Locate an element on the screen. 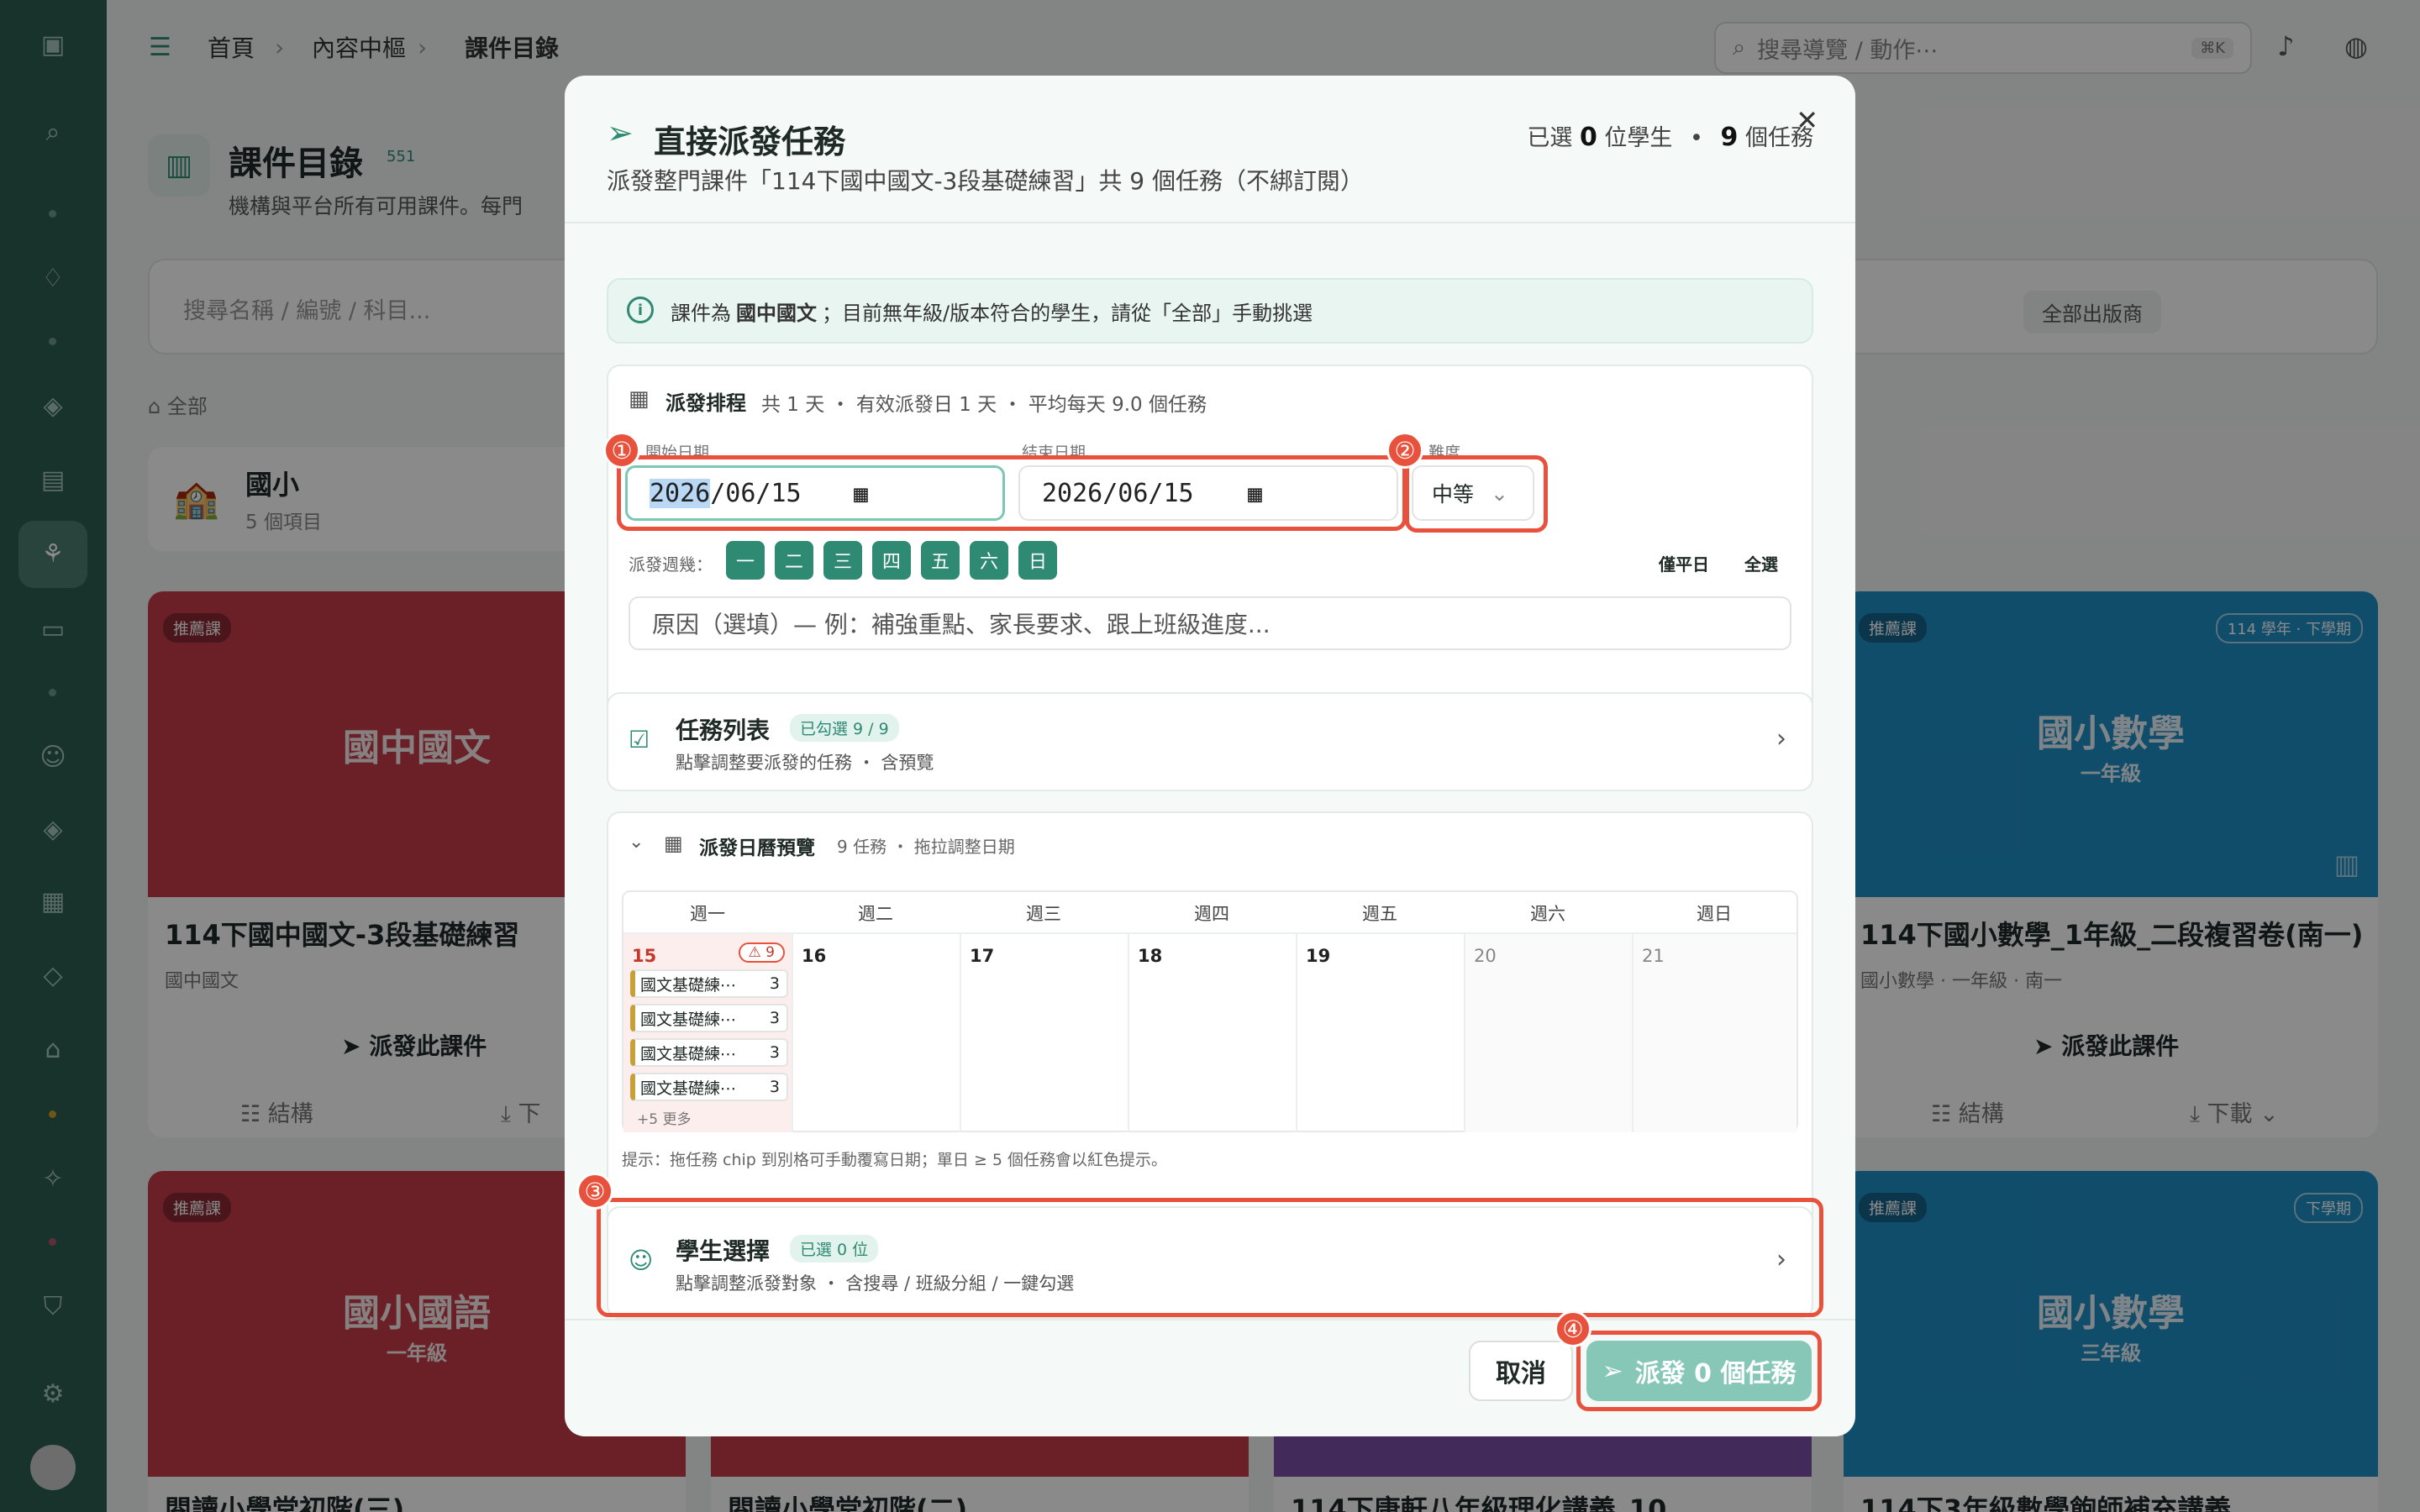 The height and width of the screenshot is (1512, 2420). chevron-down-icon: ⌄ is located at coordinates (636, 842).